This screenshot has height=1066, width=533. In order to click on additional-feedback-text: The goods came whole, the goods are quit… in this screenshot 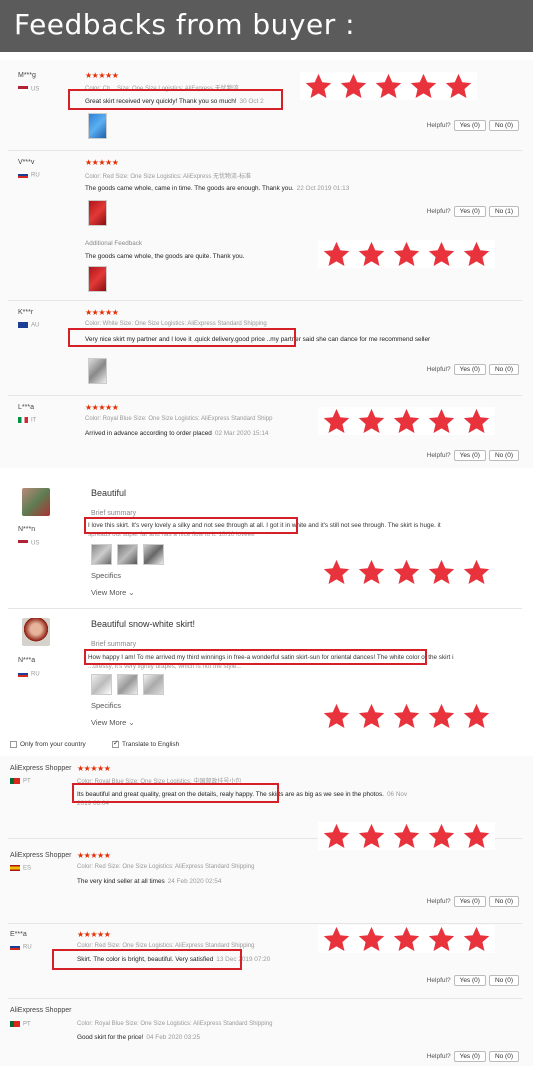, I will do `click(165, 256)`.